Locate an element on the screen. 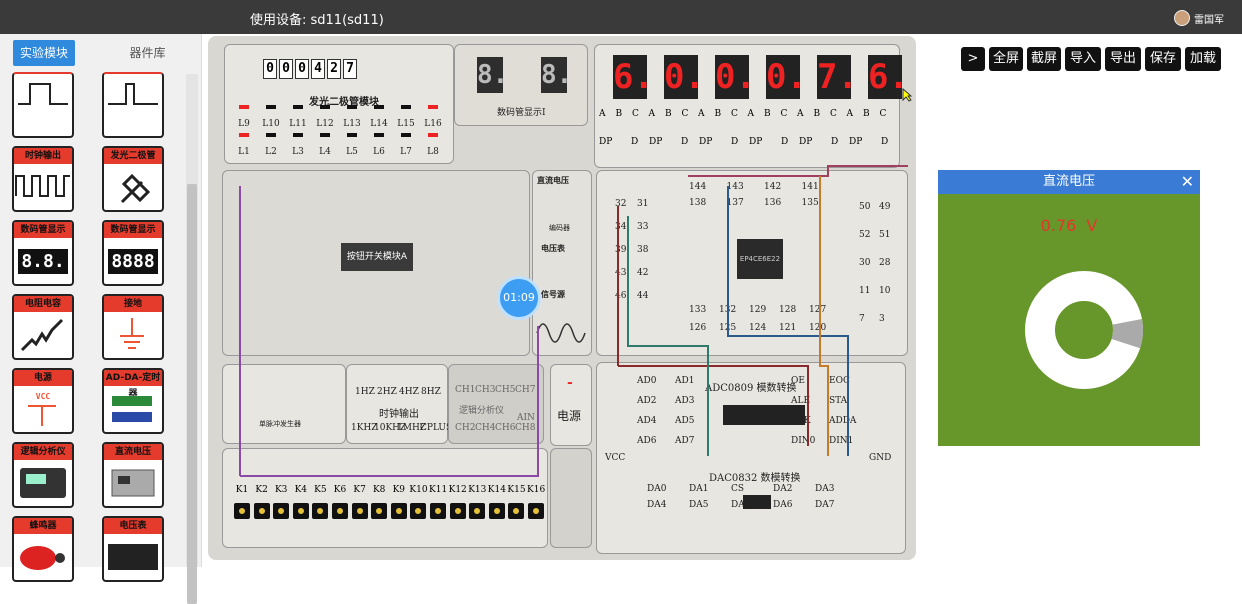 The width and height of the screenshot is (1242, 604). key-k9: K9 is located at coordinates (399, 502).